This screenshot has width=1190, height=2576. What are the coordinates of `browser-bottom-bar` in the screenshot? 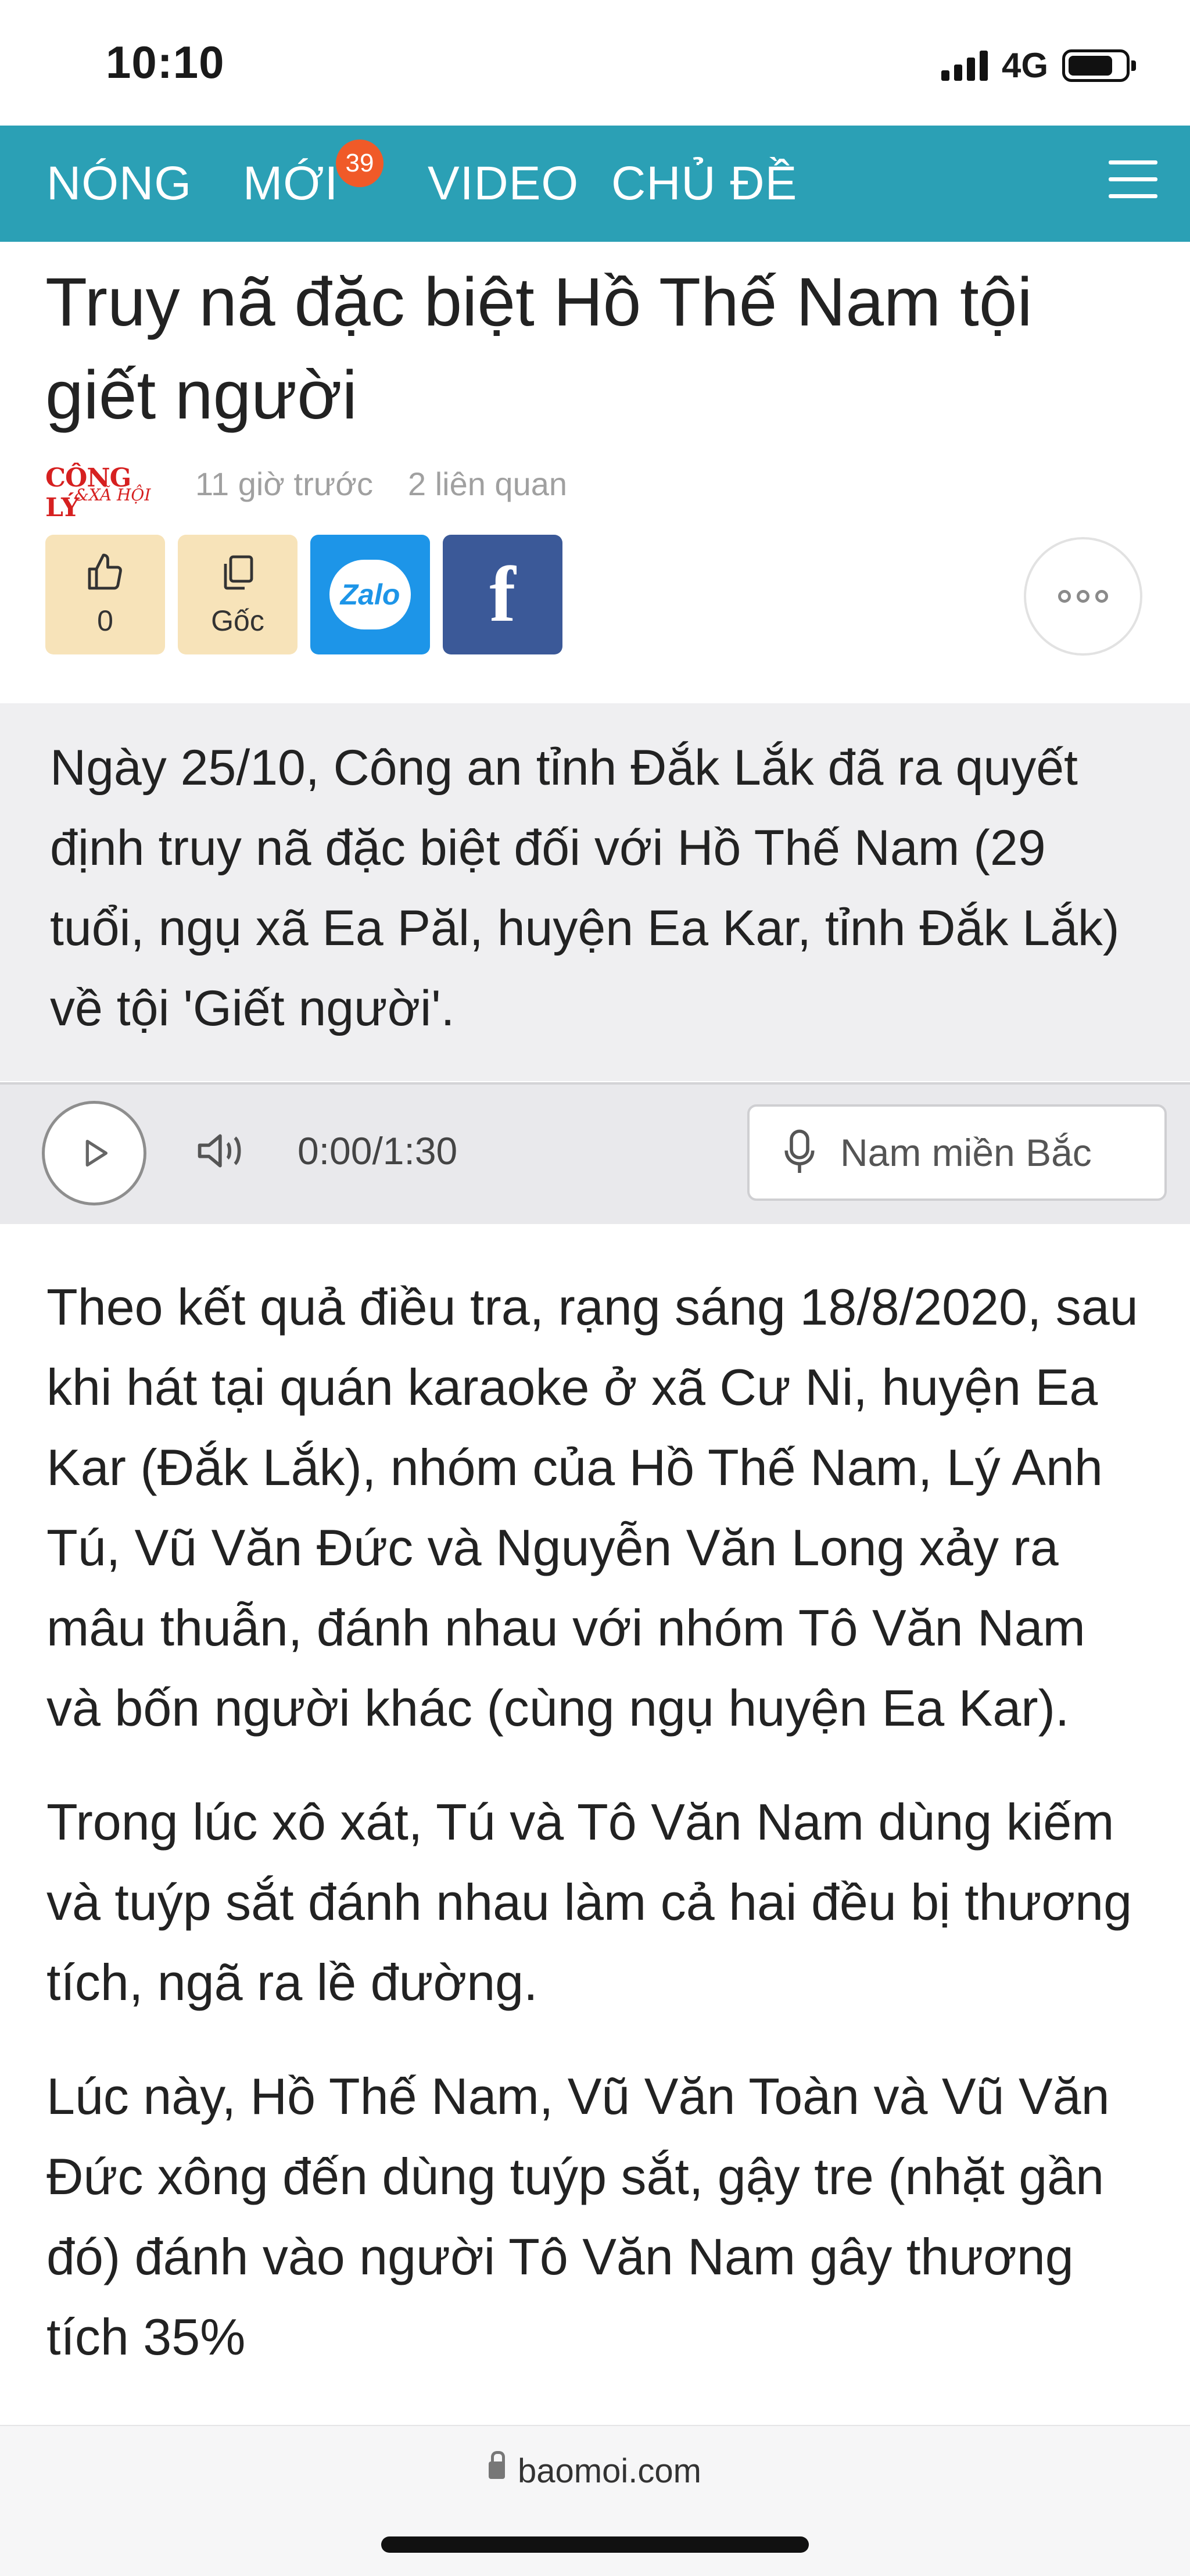 It's located at (595, 2500).